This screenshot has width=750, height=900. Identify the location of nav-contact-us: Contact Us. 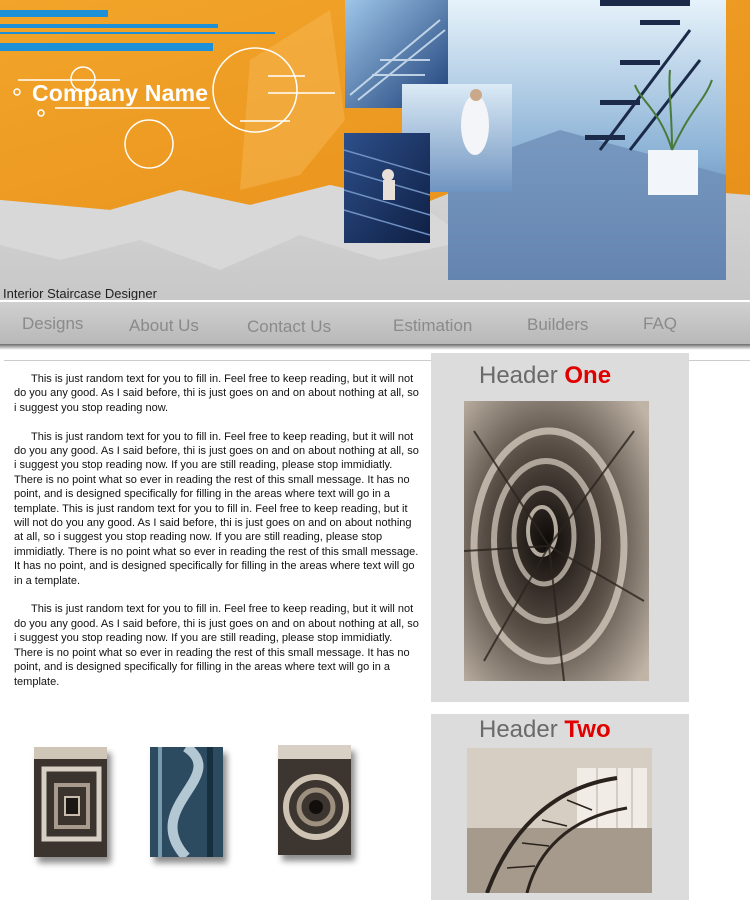
(289, 327).